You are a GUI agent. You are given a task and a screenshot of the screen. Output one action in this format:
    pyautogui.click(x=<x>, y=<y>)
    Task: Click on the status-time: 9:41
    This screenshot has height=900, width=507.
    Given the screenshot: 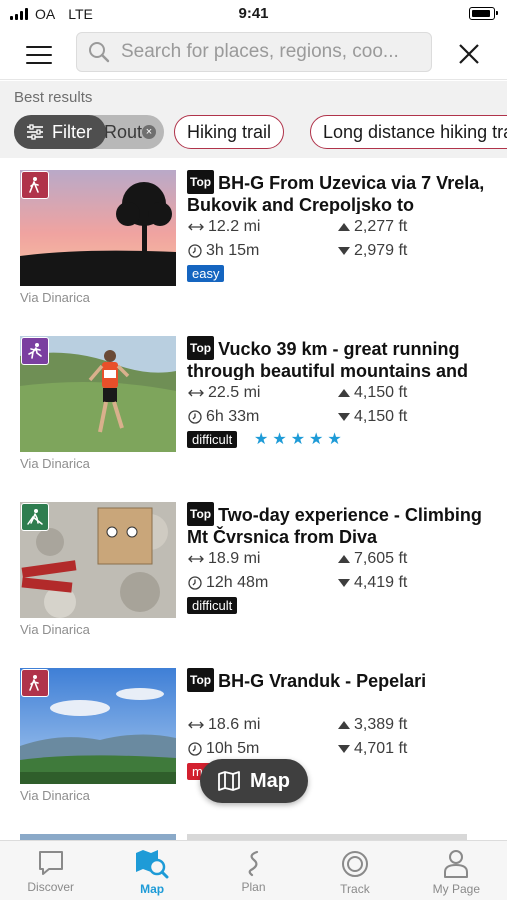 What is the action you would take?
    pyautogui.click(x=253, y=13)
    